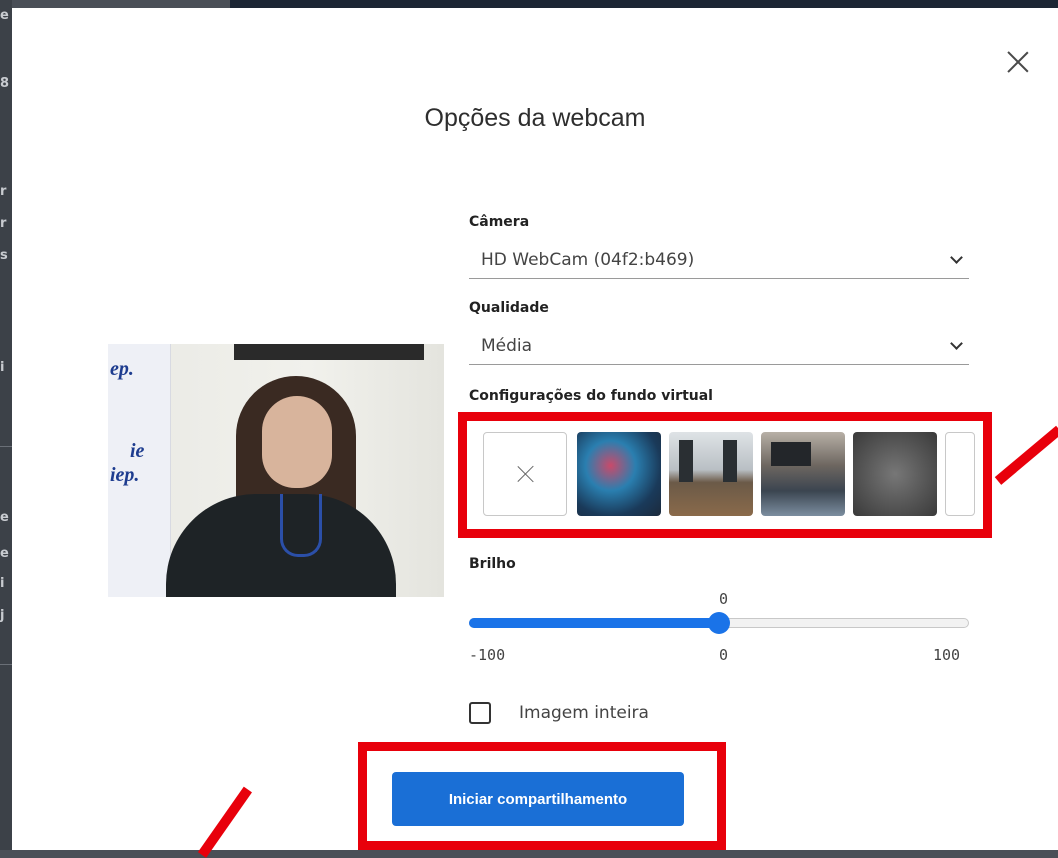 The image size is (1058, 858). Describe the element at coordinates (2, 615) in the screenshot. I see `background-letter: j` at that location.